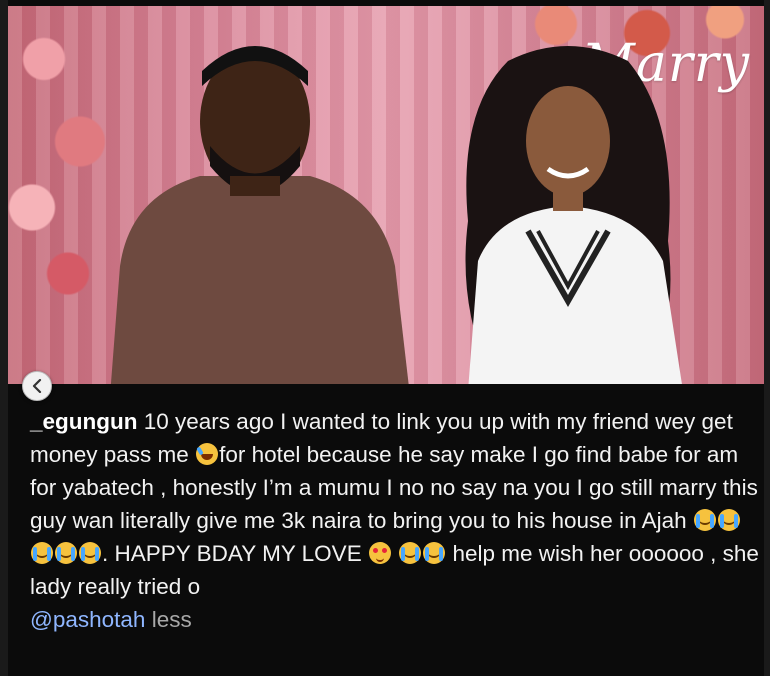  What do you see at coordinates (573, 215) in the screenshot?
I see `woman-figure` at bounding box center [573, 215].